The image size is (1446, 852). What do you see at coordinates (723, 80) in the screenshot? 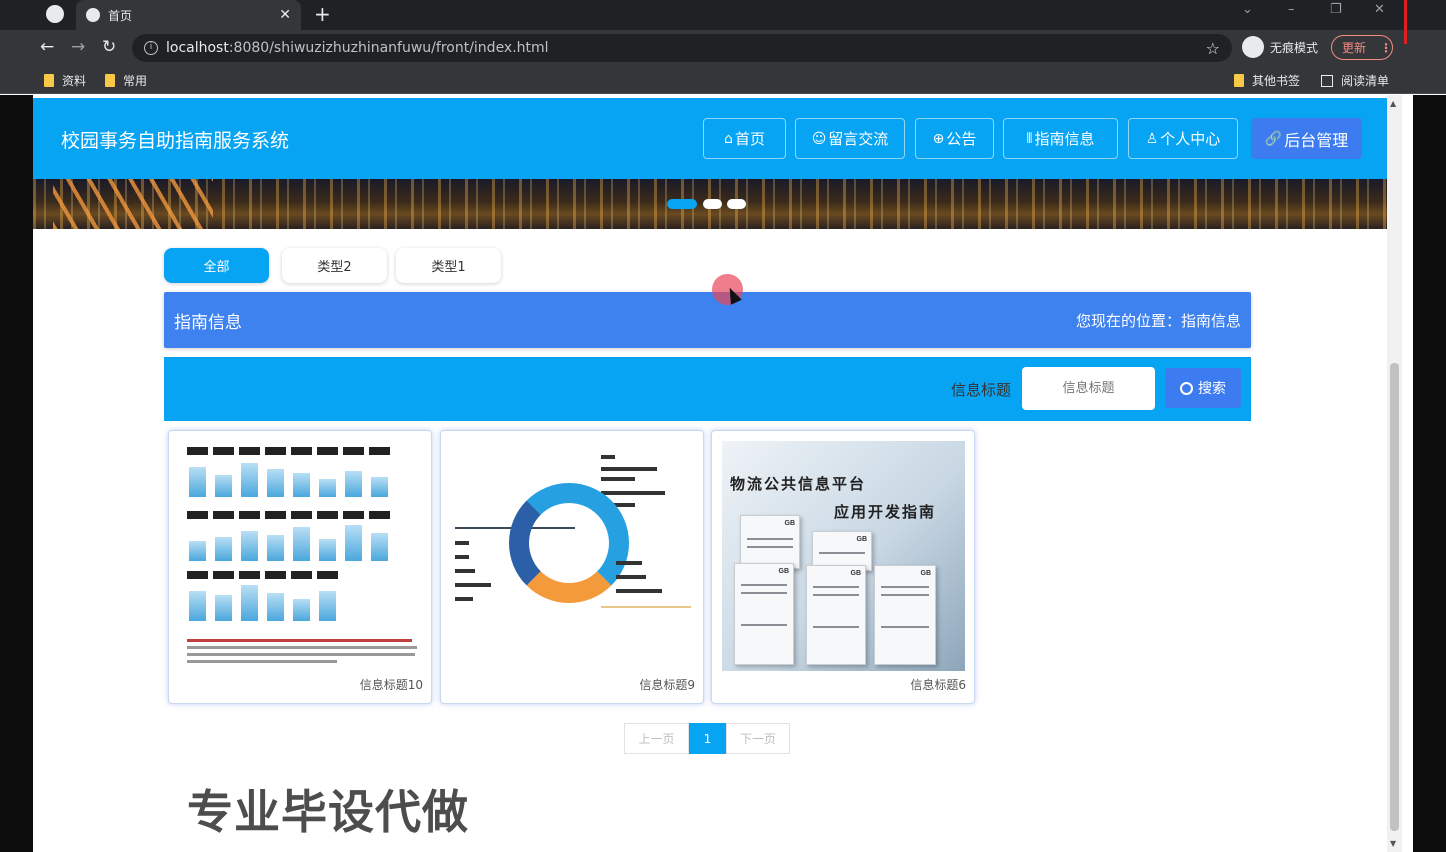
I see `bookmarks-bar: 资料 常用 其他书签 阅读清单` at bounding box center [723, 80].